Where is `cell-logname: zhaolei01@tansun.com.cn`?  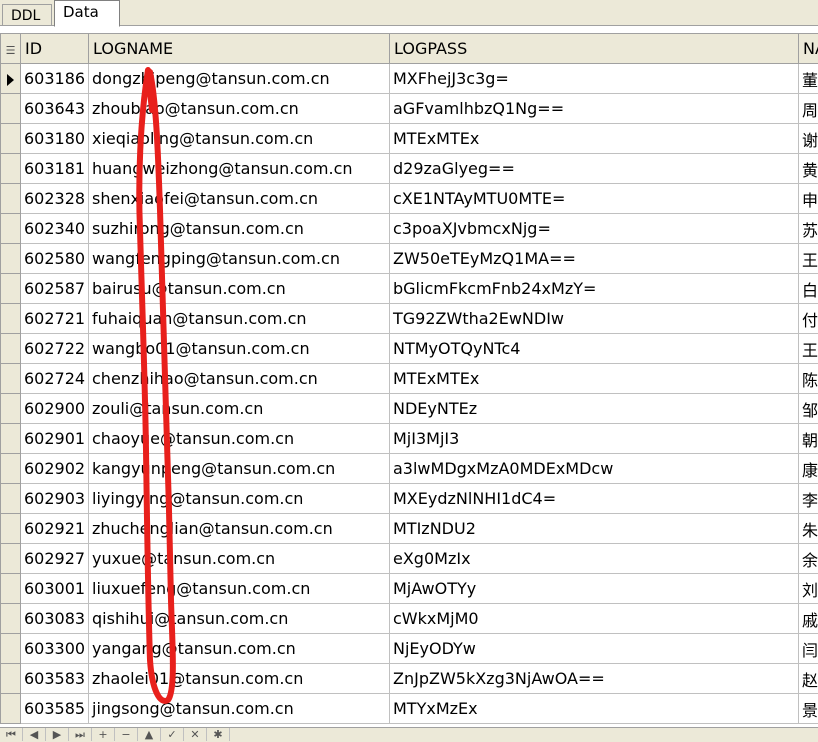 cell-logname: zhaolei01@tansun.com.cn is located at coordinates (239, 679).